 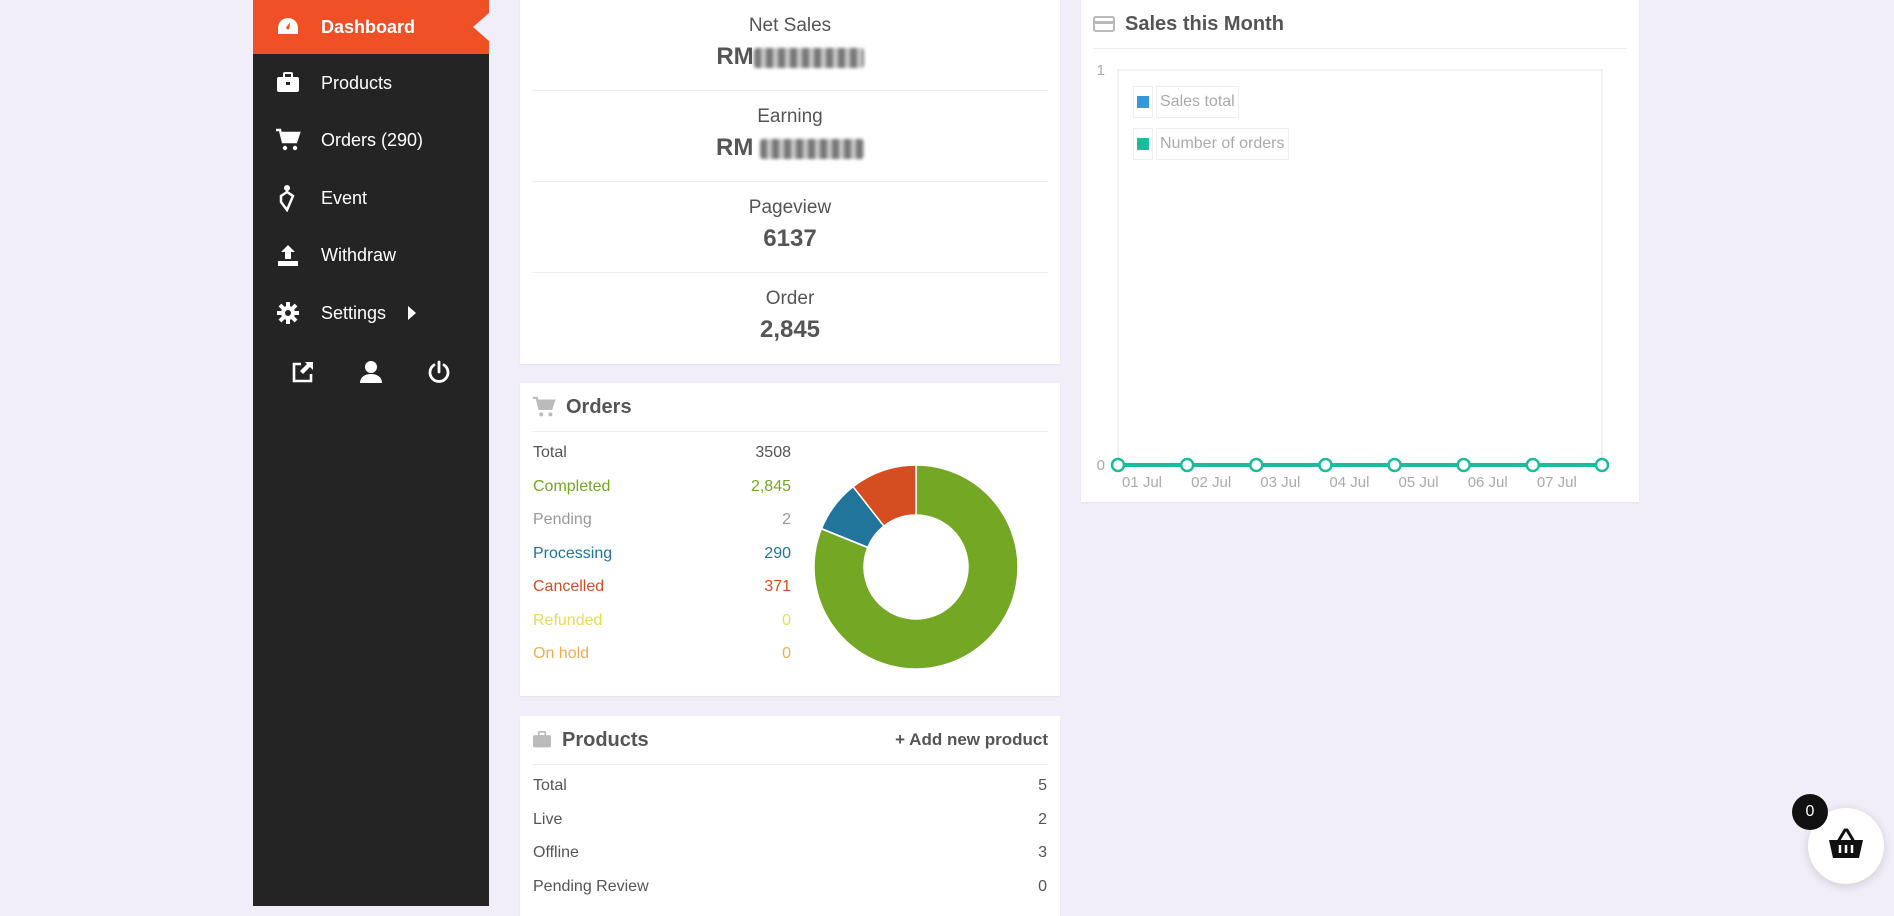 What do you see at coordinates (1222, 144) in the screenshot?
I see `legend-label: Number of orders` at bounding box center [1222, 144].